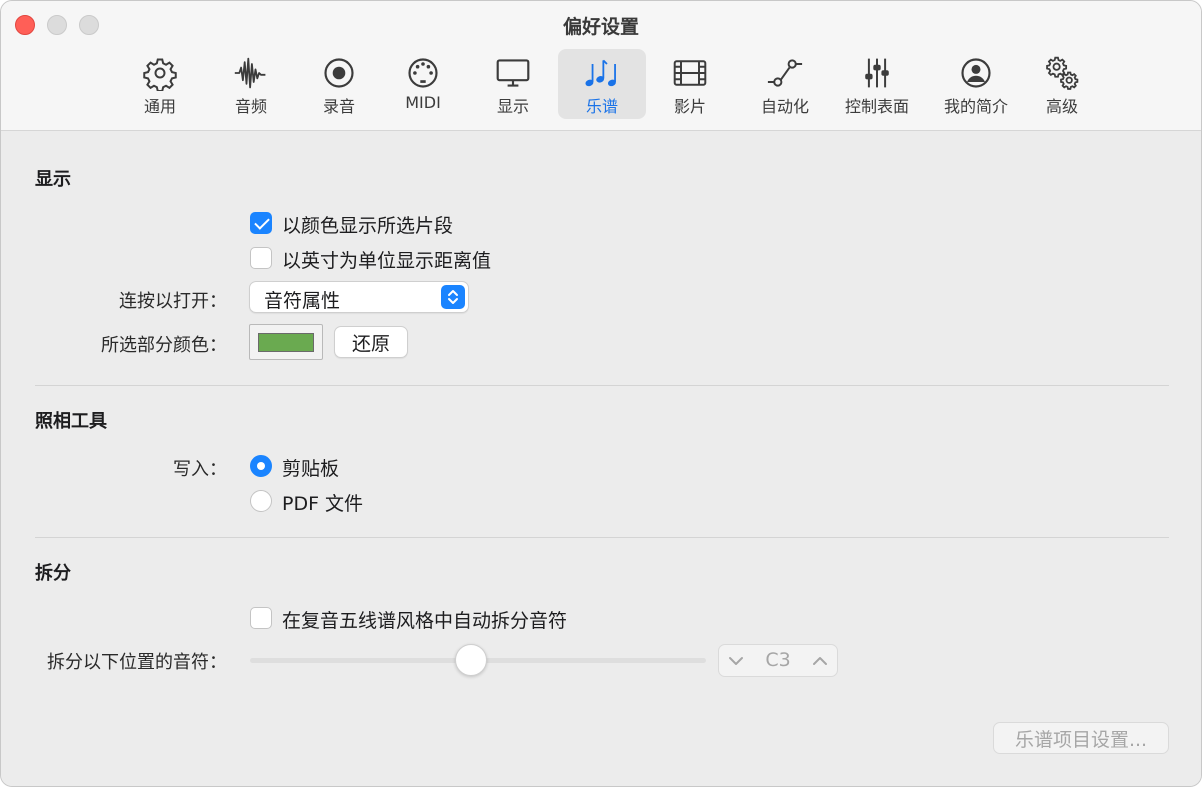 This screenshot has width=1202, height=787. Describe the element at coordinates (261, 618) in the screenshot. I see `auto-split-notes-checkbox` at that location.